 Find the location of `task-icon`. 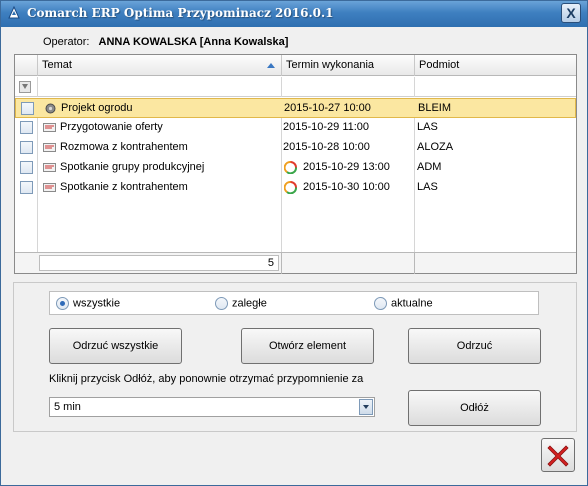

task-icon is located at coordinates (50, 108).